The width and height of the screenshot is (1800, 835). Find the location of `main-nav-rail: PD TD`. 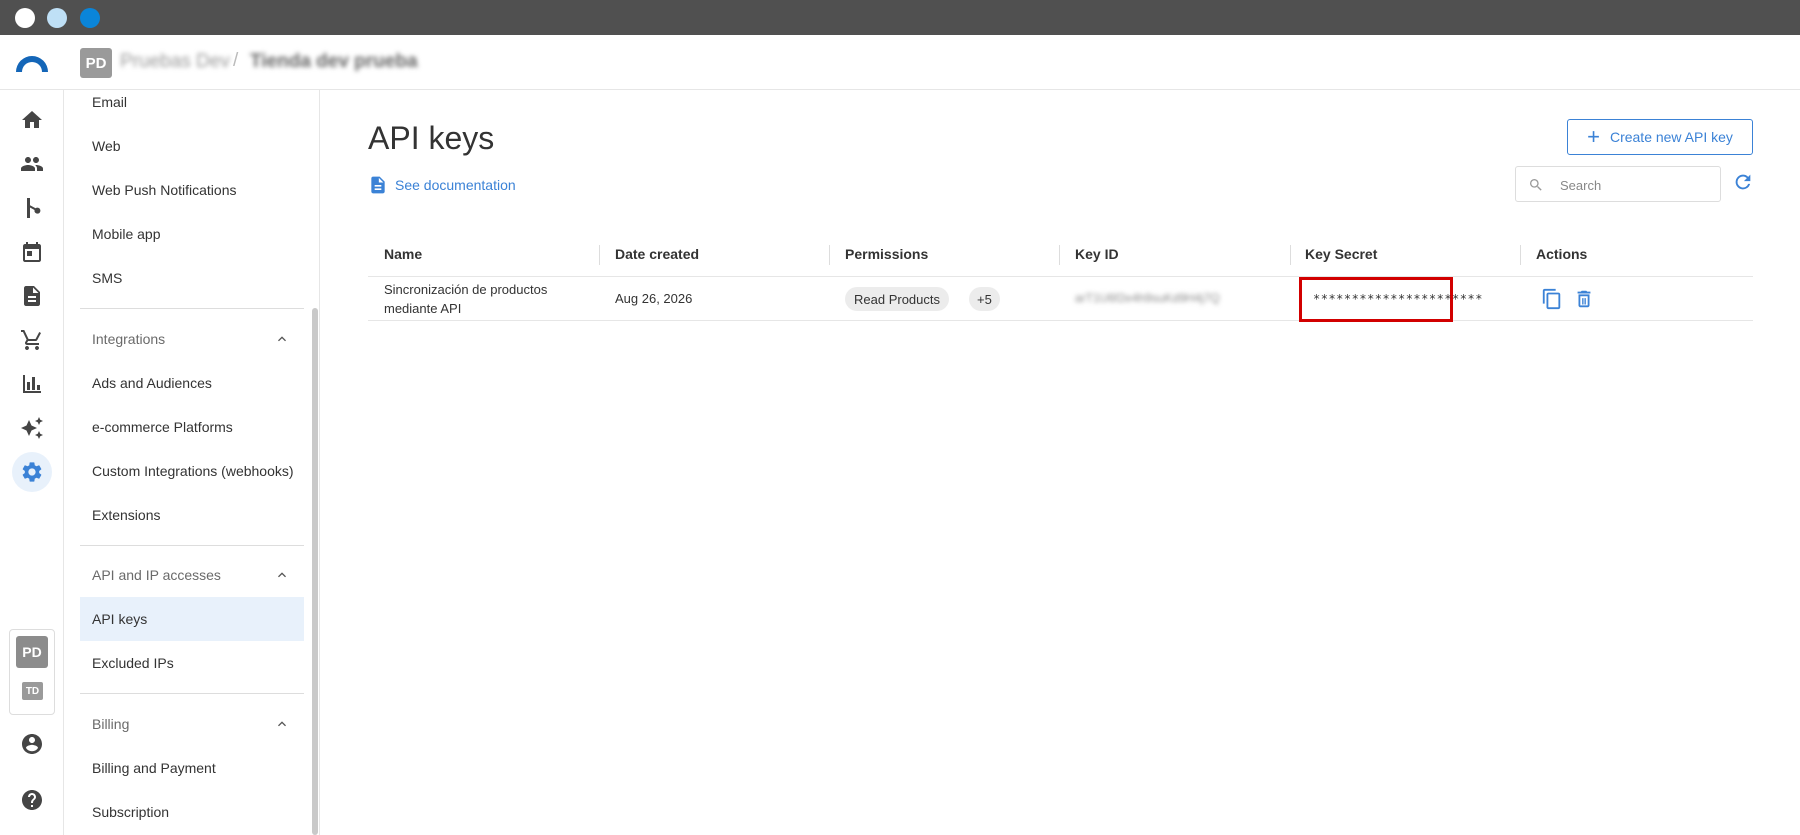

main-nav-rail: PD TD is located at coordinates (32, 462).